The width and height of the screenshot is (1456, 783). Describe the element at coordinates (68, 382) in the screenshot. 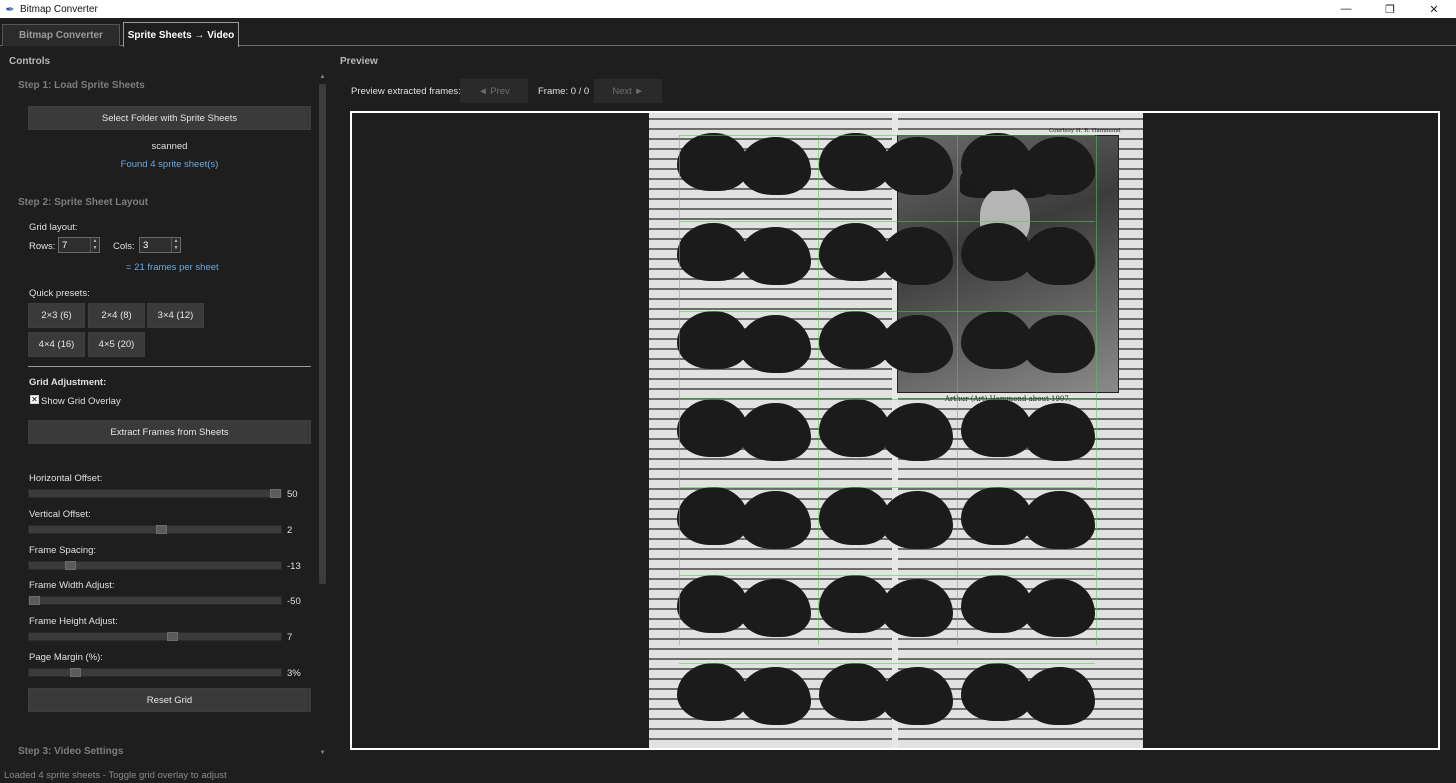

I see `grid-adjustment-label: Grid Adjustment:` at that location.